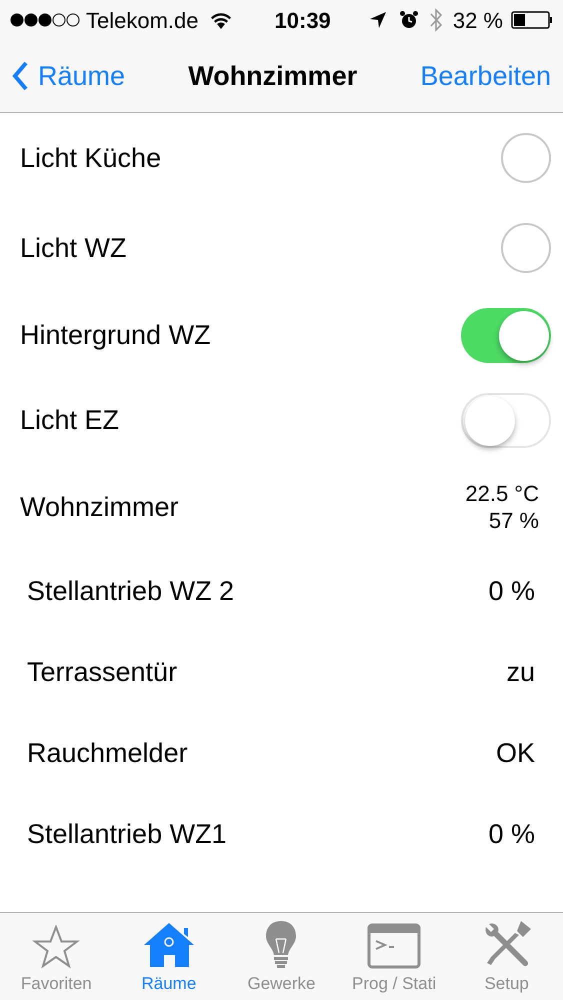 The height and width of the screenshot is (1000, 563). What do you see at coordinates (377, 20) in the screenshot?
I see `location-arrow-icon` at bounding box center [377, 20].